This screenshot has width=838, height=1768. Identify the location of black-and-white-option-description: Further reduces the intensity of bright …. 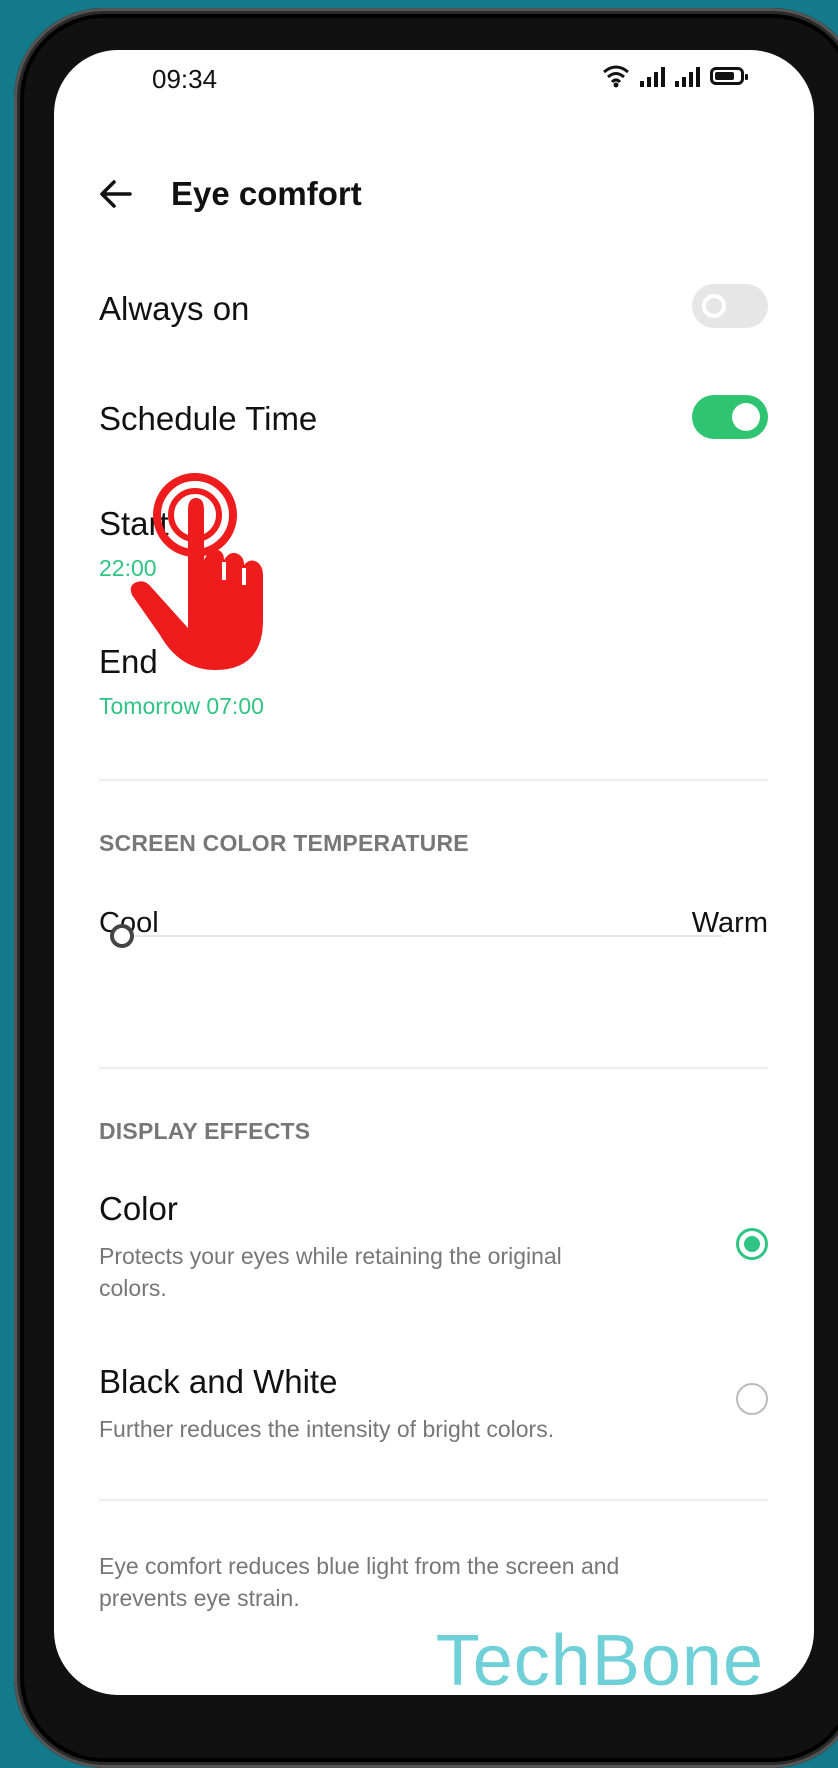
(327, 1429).